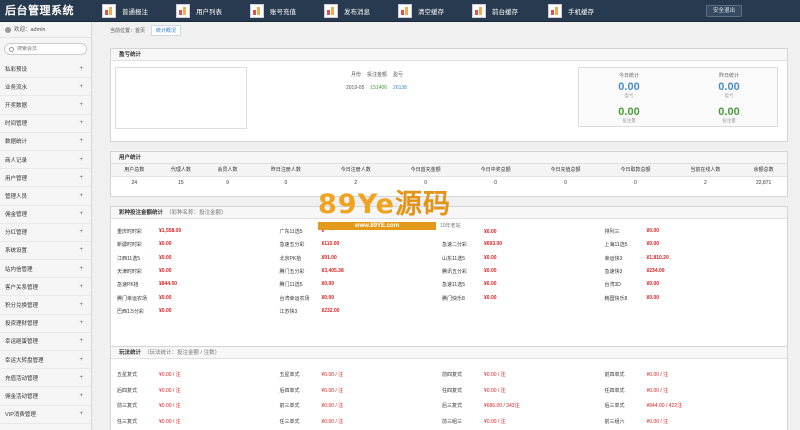 Image resolution: width=800 pixels, height=430 pixels. I want to click on sidebar-item-label: 充值活动管理, so click(22, 378).